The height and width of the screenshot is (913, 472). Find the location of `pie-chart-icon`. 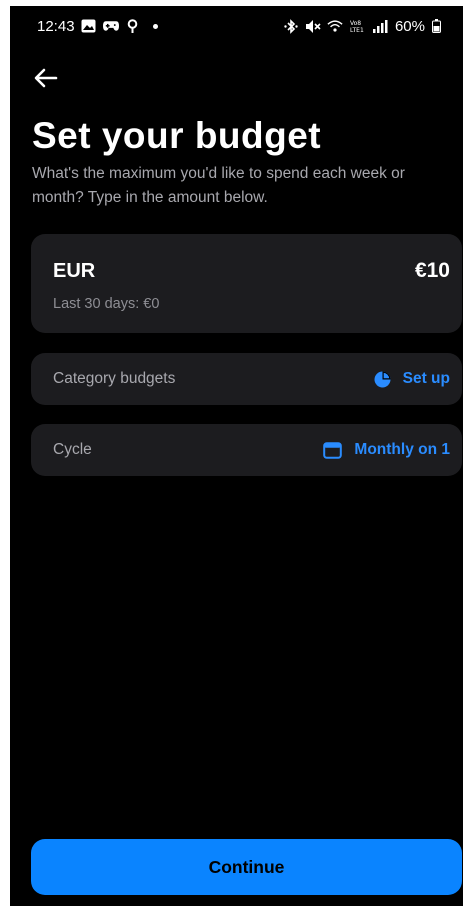

pie-chart-icon is located at coordinates (382, 379).